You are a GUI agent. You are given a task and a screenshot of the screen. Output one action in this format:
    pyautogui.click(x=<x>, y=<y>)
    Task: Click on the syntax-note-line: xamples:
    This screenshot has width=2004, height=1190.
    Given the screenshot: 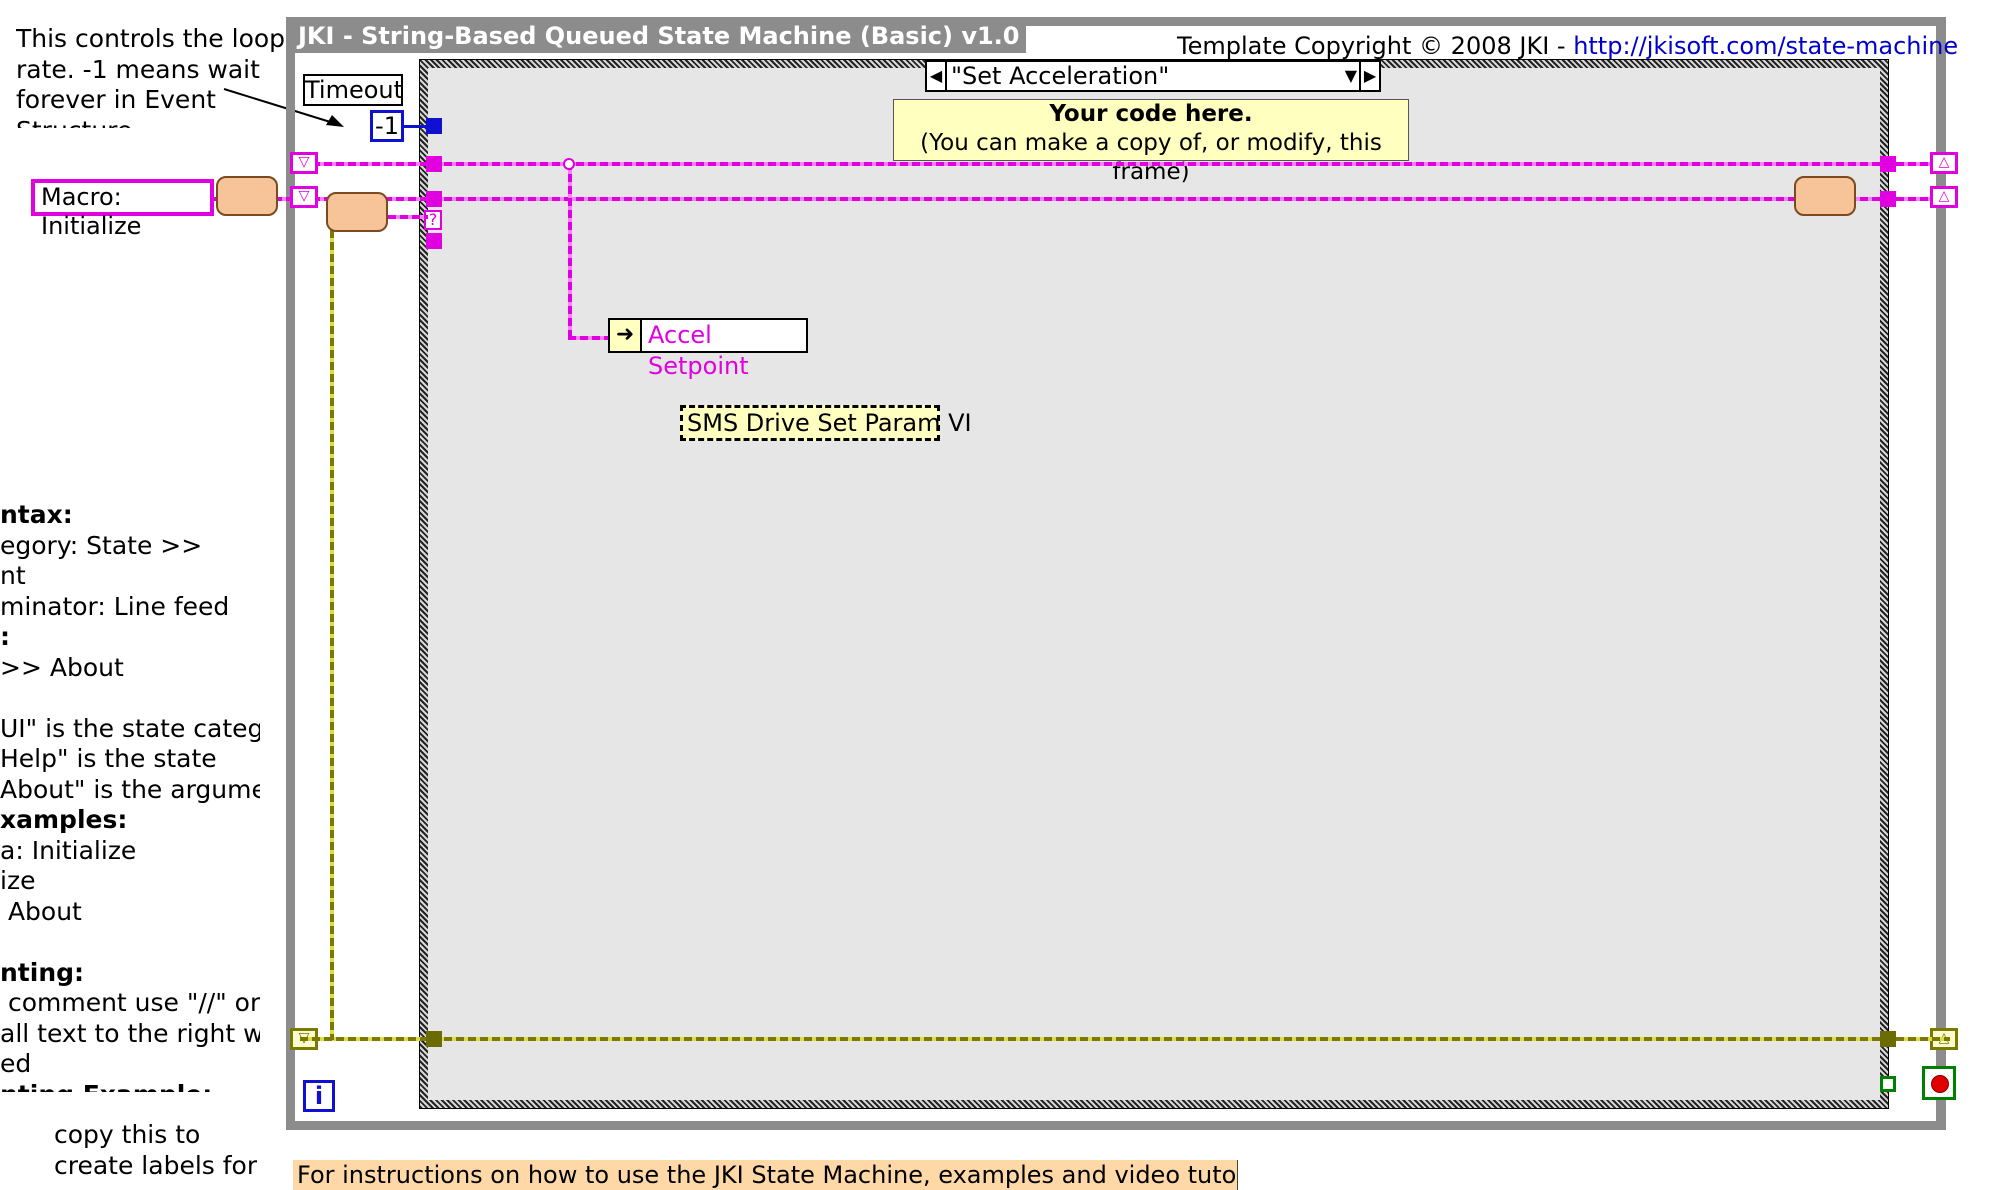 What is the action you would take?
    pyautogui.click(x=64, y=819)
    